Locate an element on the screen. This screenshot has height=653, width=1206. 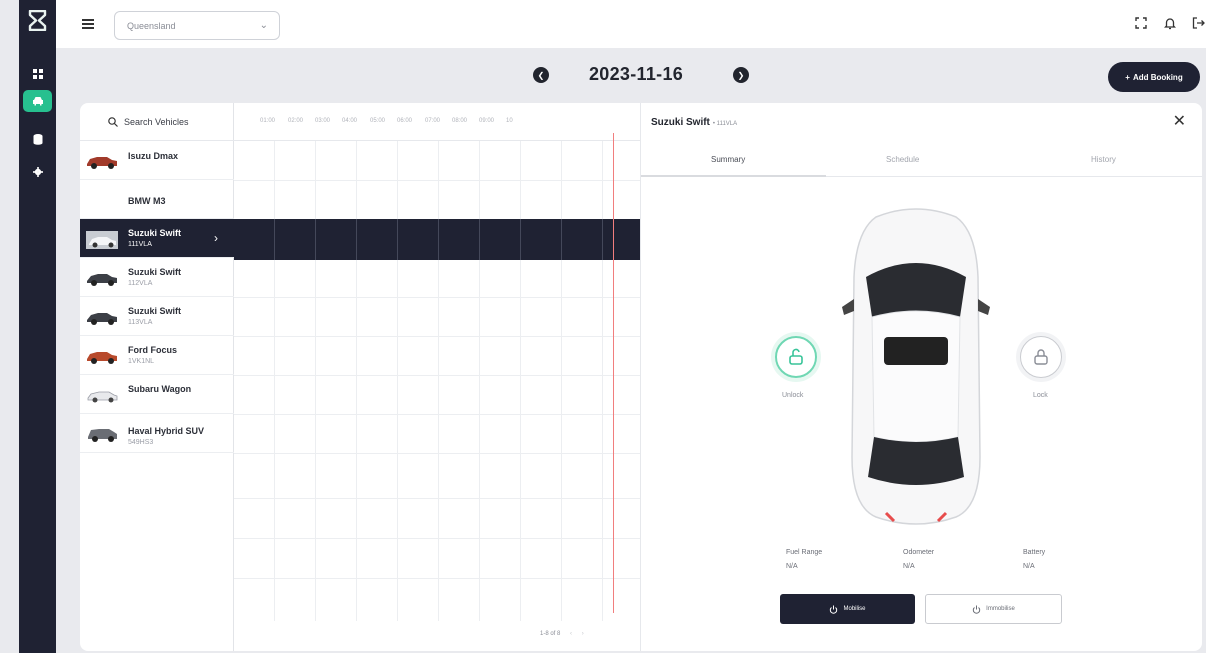
notifications-button is located at coordinates (1170, 23).